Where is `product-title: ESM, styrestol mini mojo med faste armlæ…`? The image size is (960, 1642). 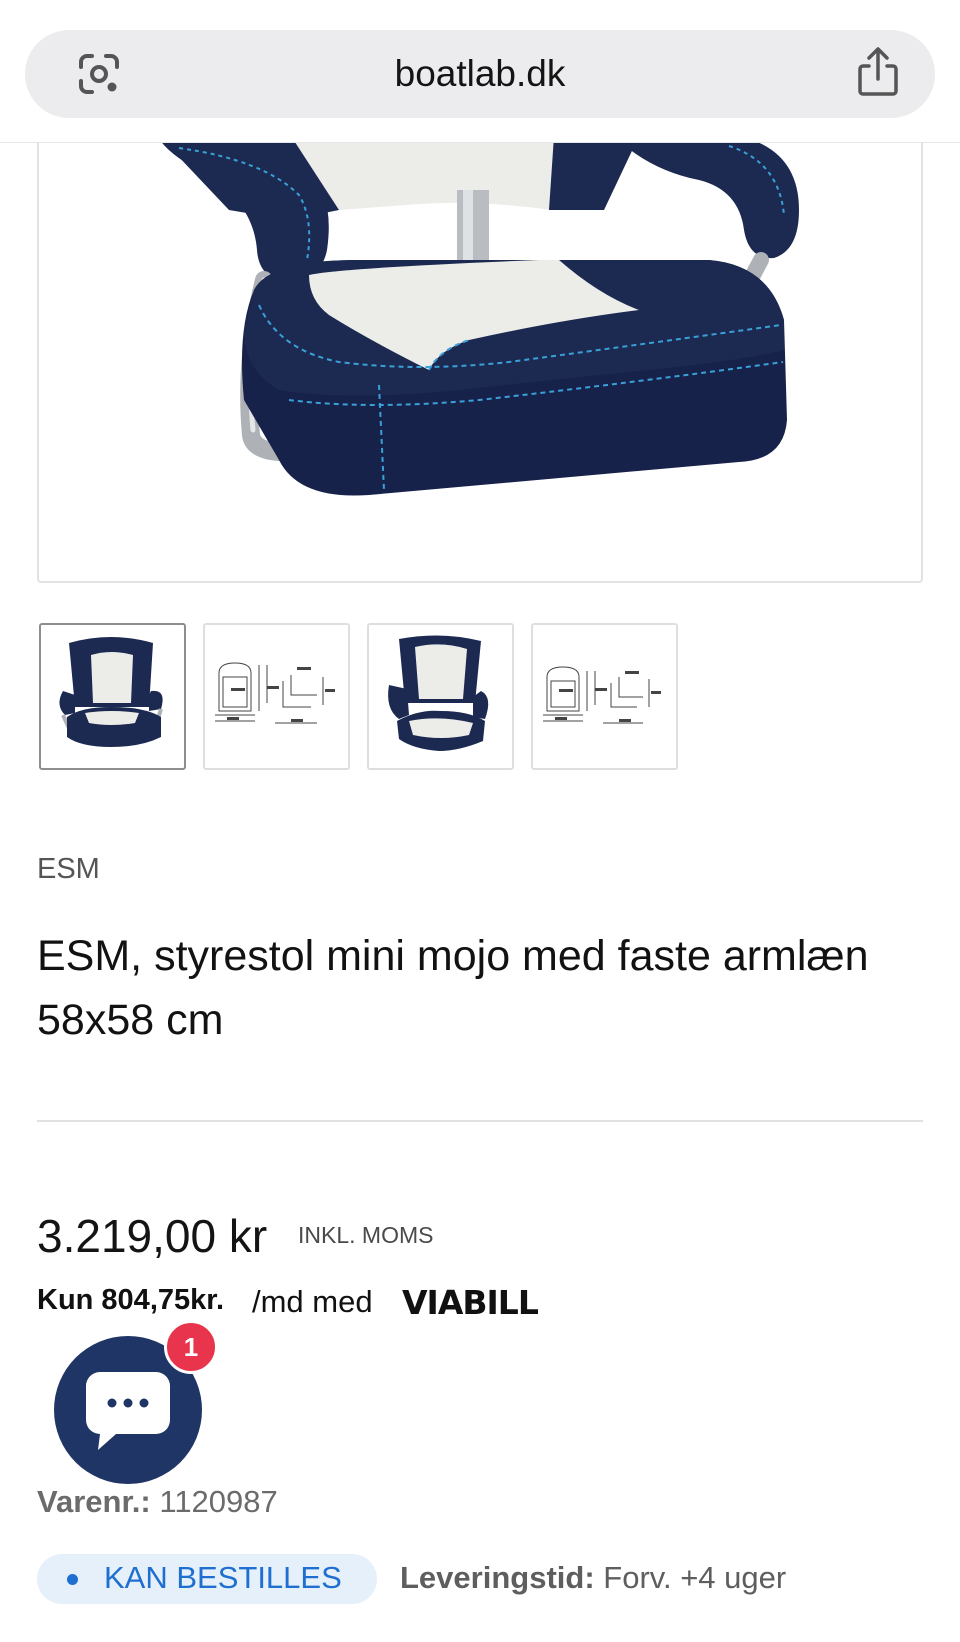 product-title: ESM, styrestol mini mojo med faste armlæ… is located at coordinates (453, 988).